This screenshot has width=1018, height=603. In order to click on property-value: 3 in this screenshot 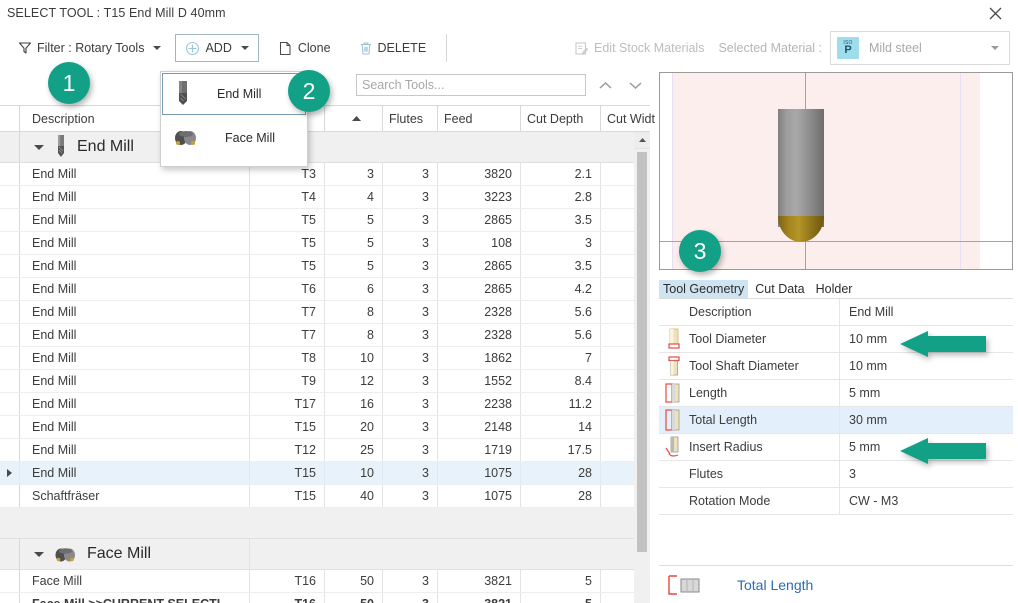, I will do `click(926, 474)`.